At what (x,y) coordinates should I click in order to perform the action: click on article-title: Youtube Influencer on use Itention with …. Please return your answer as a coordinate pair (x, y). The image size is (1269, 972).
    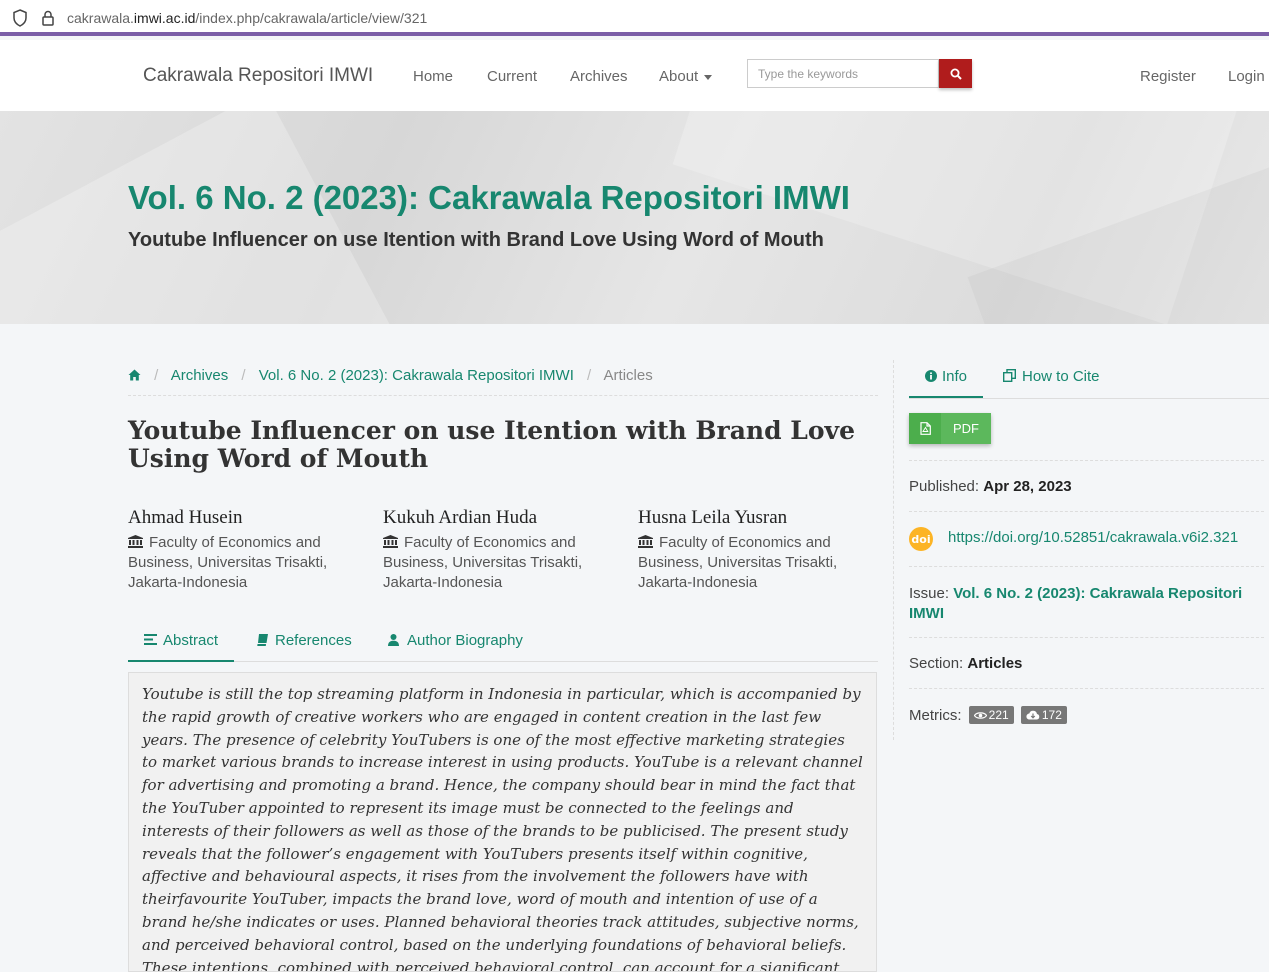
    Looking at the image, I should click on (491, 444).